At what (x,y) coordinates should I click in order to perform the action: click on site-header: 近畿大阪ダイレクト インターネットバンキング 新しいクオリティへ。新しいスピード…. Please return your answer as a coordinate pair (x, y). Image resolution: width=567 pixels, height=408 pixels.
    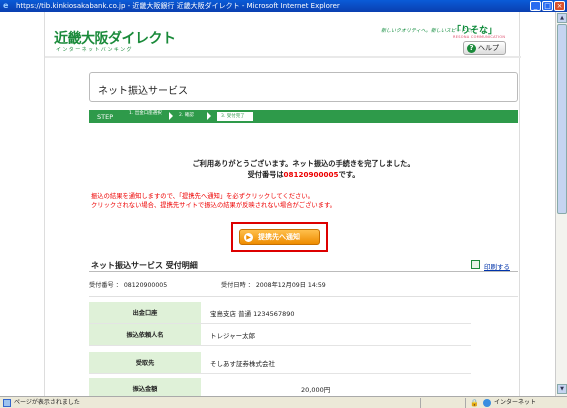
    Looking at the image, I should click on (283, 35).